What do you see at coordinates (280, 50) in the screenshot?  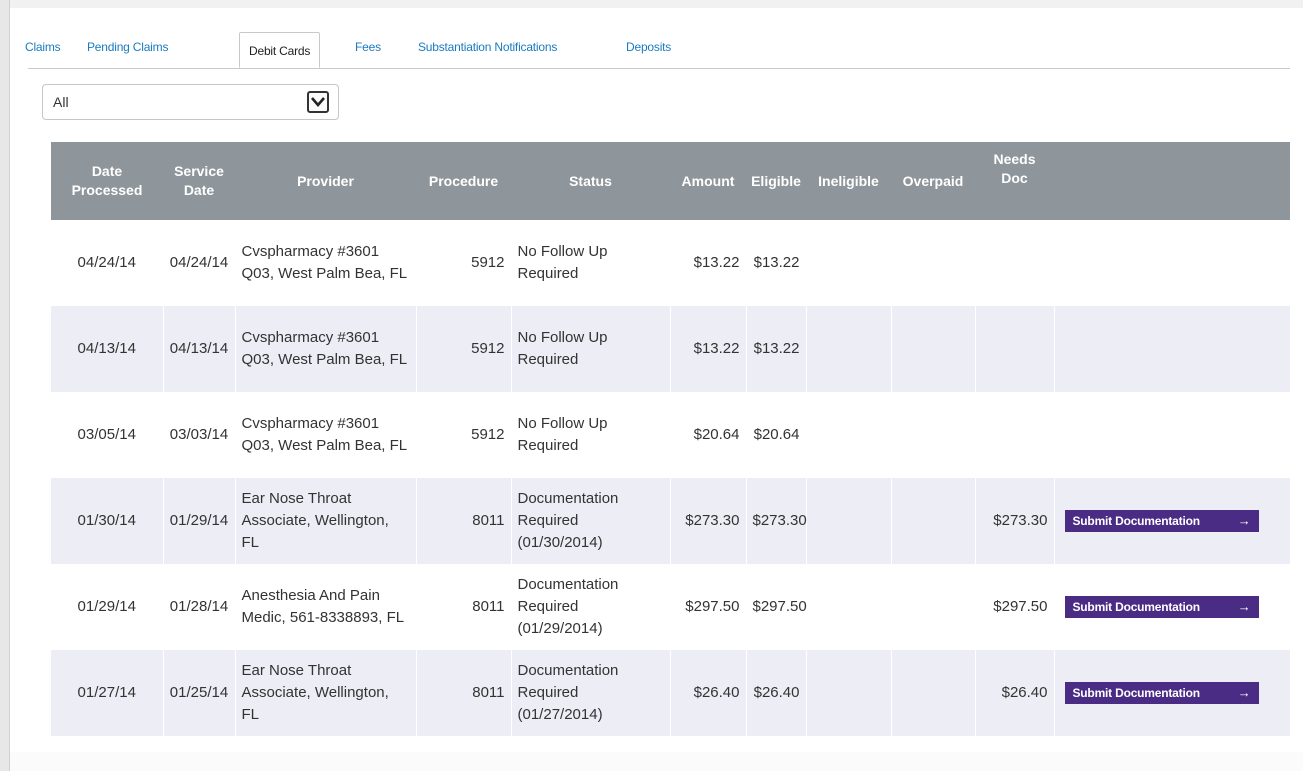 I see `tab-debit-cards: Debit Cards` at bounding box center [280, 50].